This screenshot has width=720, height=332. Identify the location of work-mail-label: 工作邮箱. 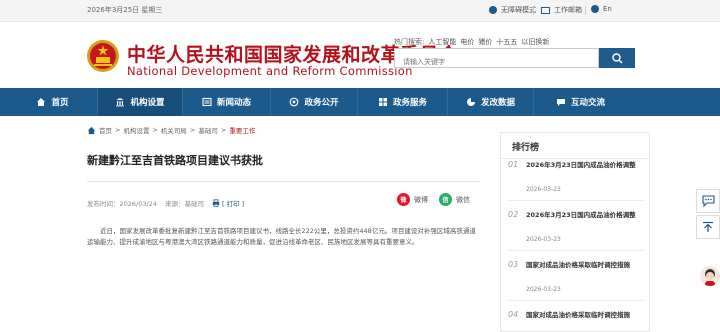
(568, 10).